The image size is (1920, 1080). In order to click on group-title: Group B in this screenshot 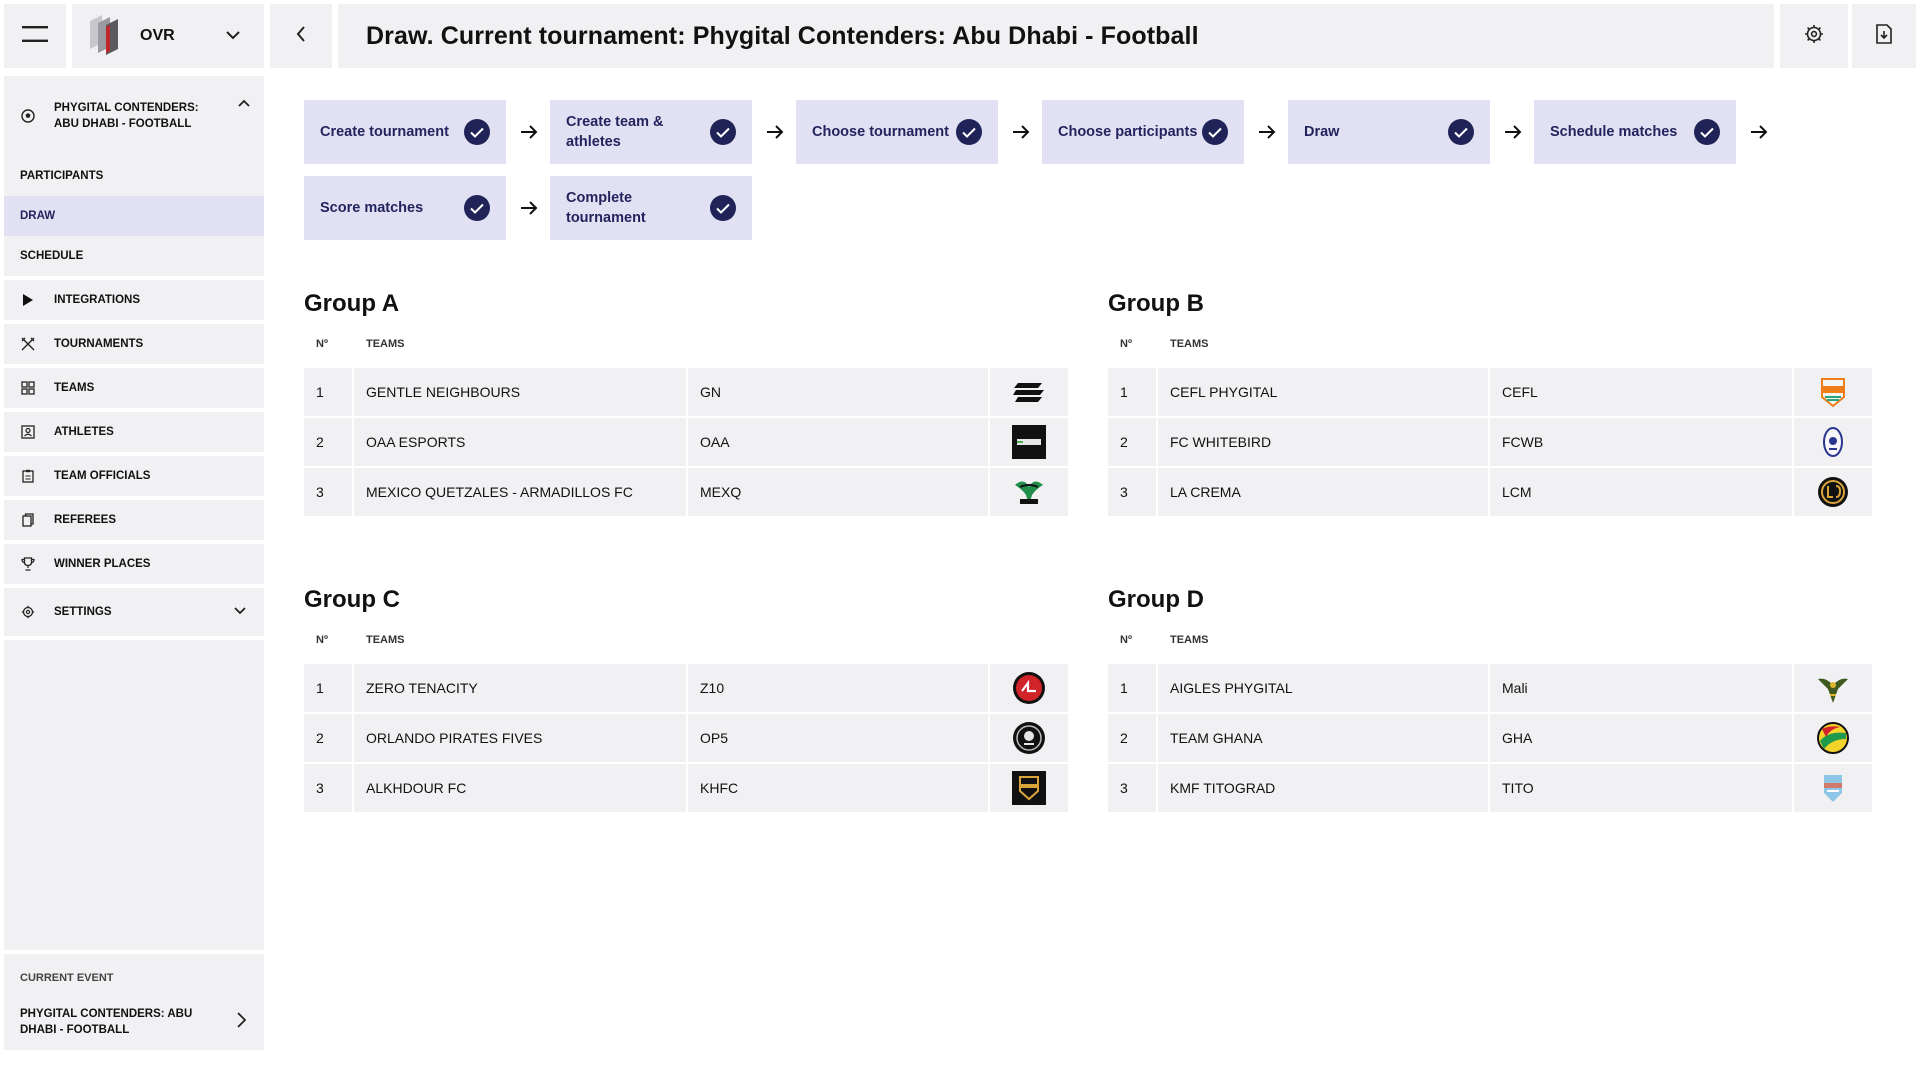, I will do `click(1156, 303)`.